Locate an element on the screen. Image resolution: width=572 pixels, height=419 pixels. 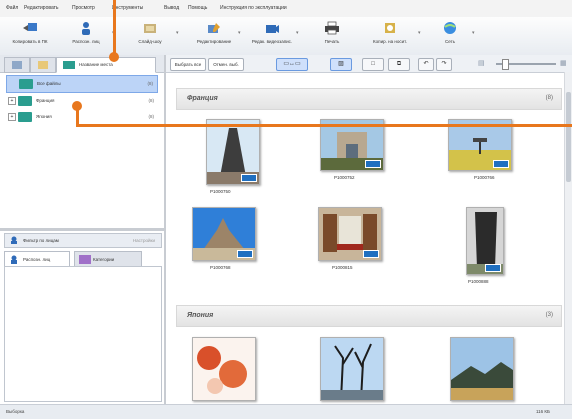
face-filter-bar: Фильтр по лицам Настройки is located at coordinates (83, 240).